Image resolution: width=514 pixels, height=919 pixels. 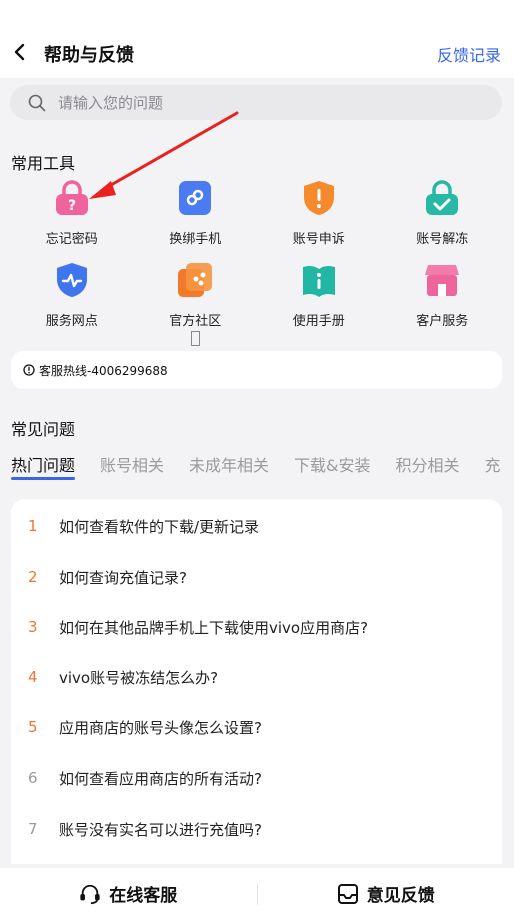 I want to click on faq-number: 3, so click(x=33, y=627).